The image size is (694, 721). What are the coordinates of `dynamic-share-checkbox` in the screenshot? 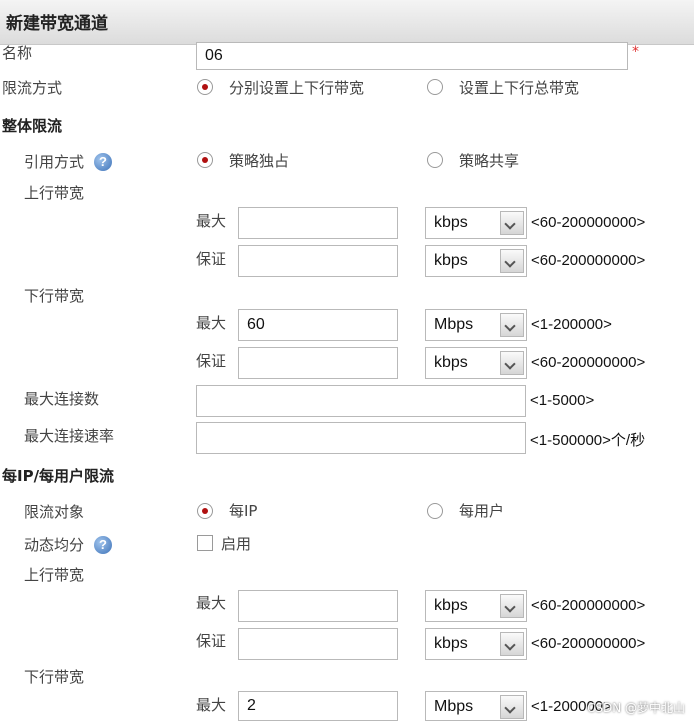 It's located at (205, 543).